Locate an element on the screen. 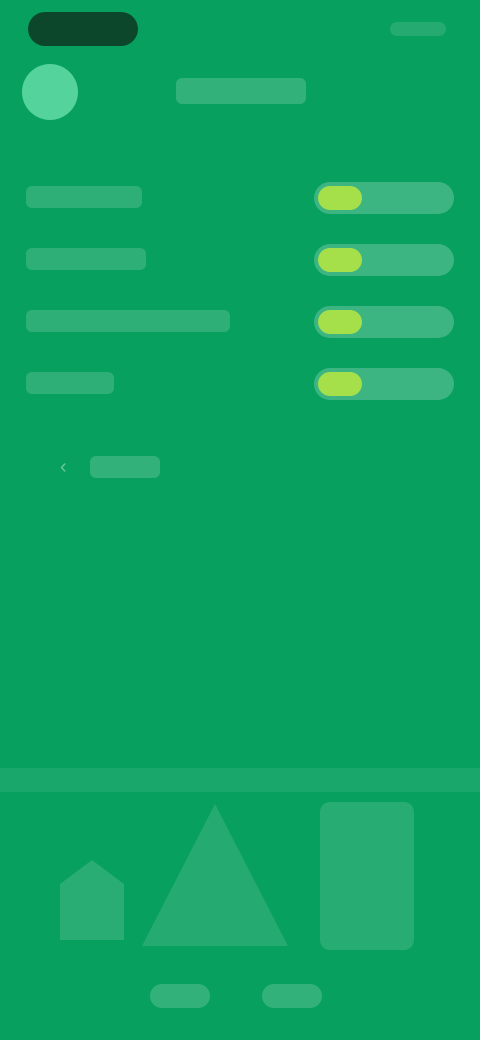  house-illustration is located at coordinates (92, 900).